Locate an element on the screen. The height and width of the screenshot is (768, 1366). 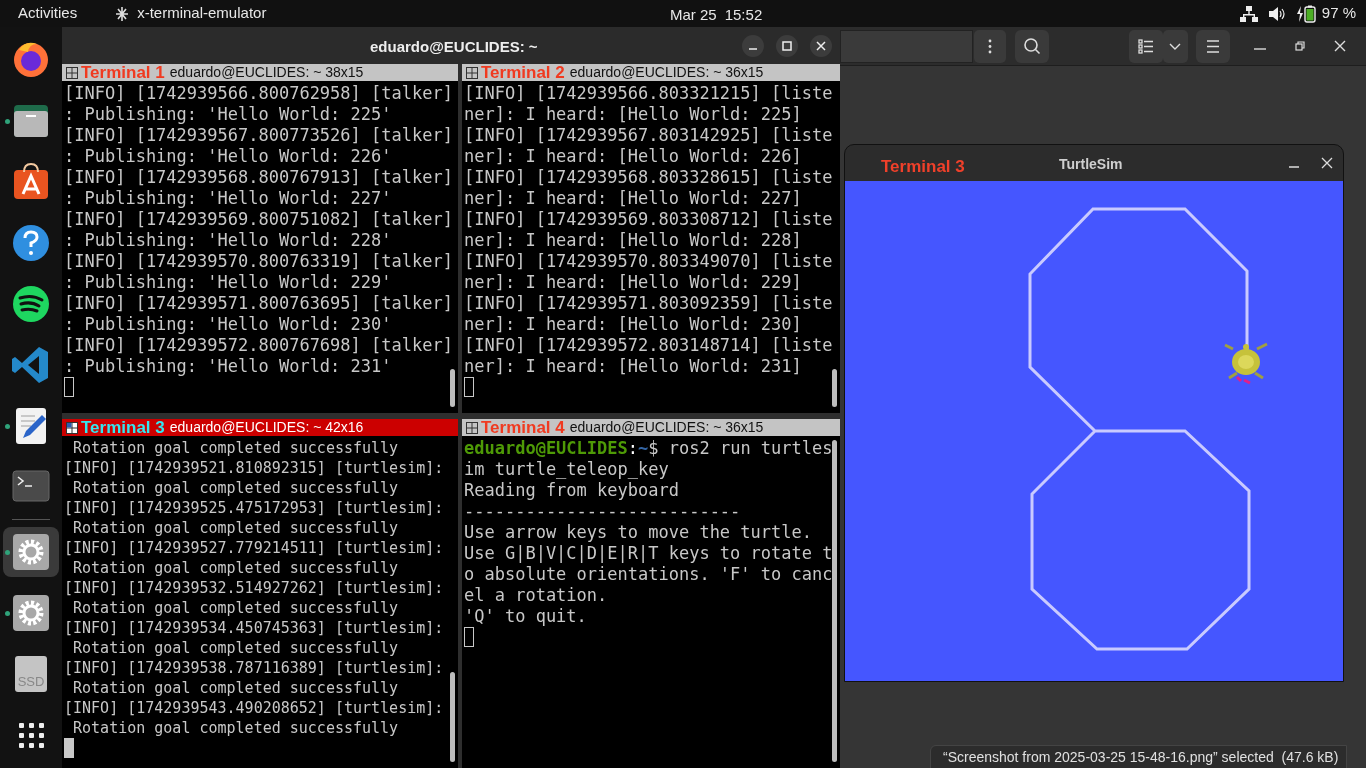
window-label: Terminal 3 is located at coordinates (923, 167).